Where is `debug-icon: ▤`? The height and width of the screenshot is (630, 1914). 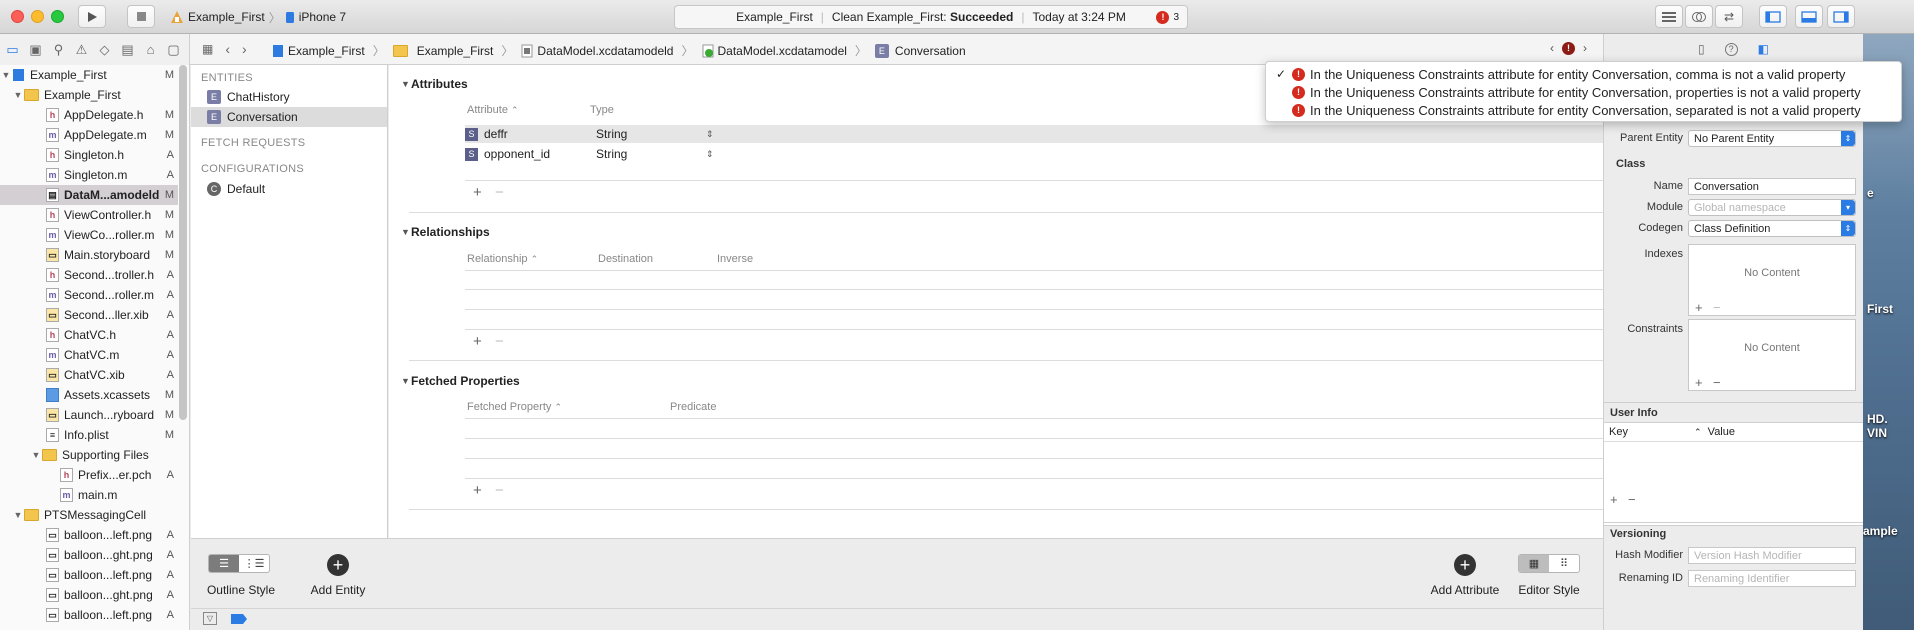 debug-icon: ▤ is located at coordinates (127, 49).